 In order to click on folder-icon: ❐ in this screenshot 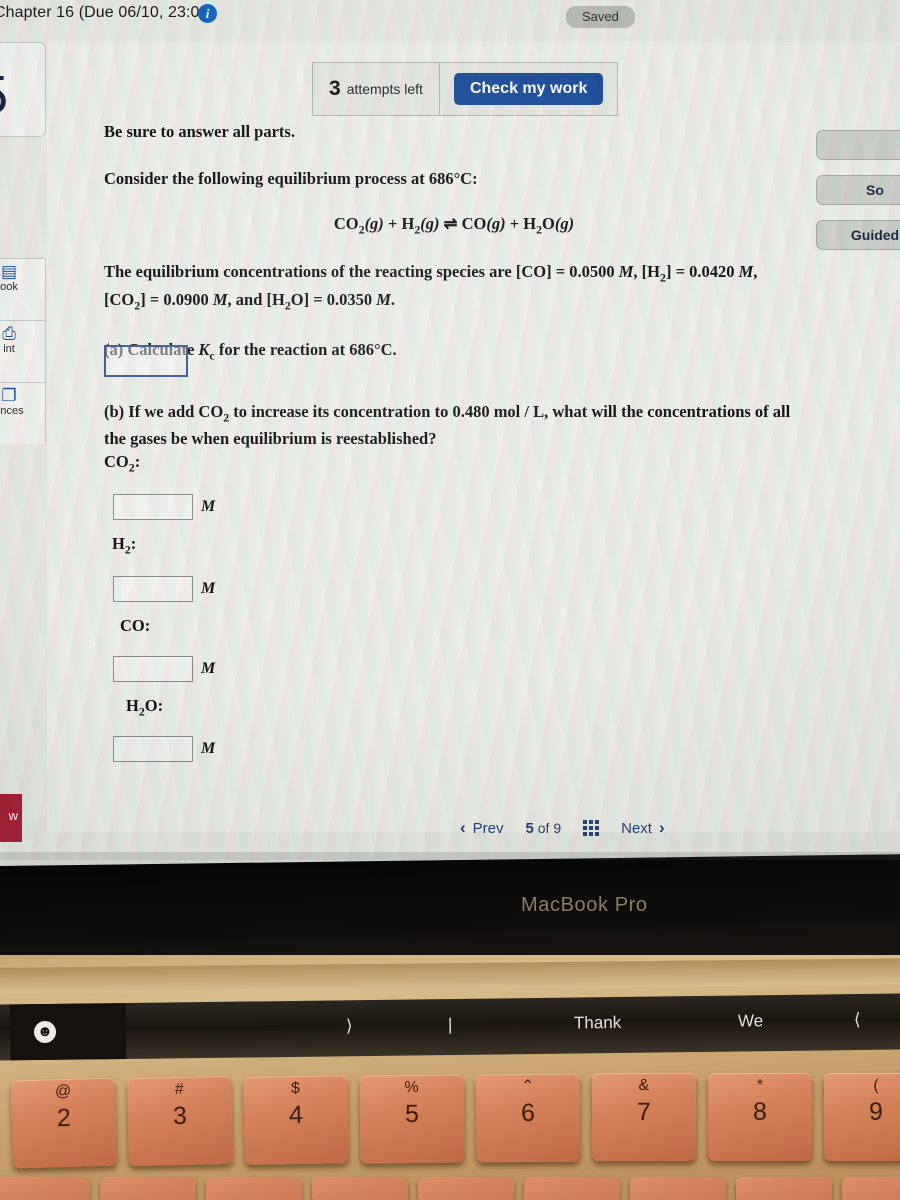, I will do `click(9, 395)`.